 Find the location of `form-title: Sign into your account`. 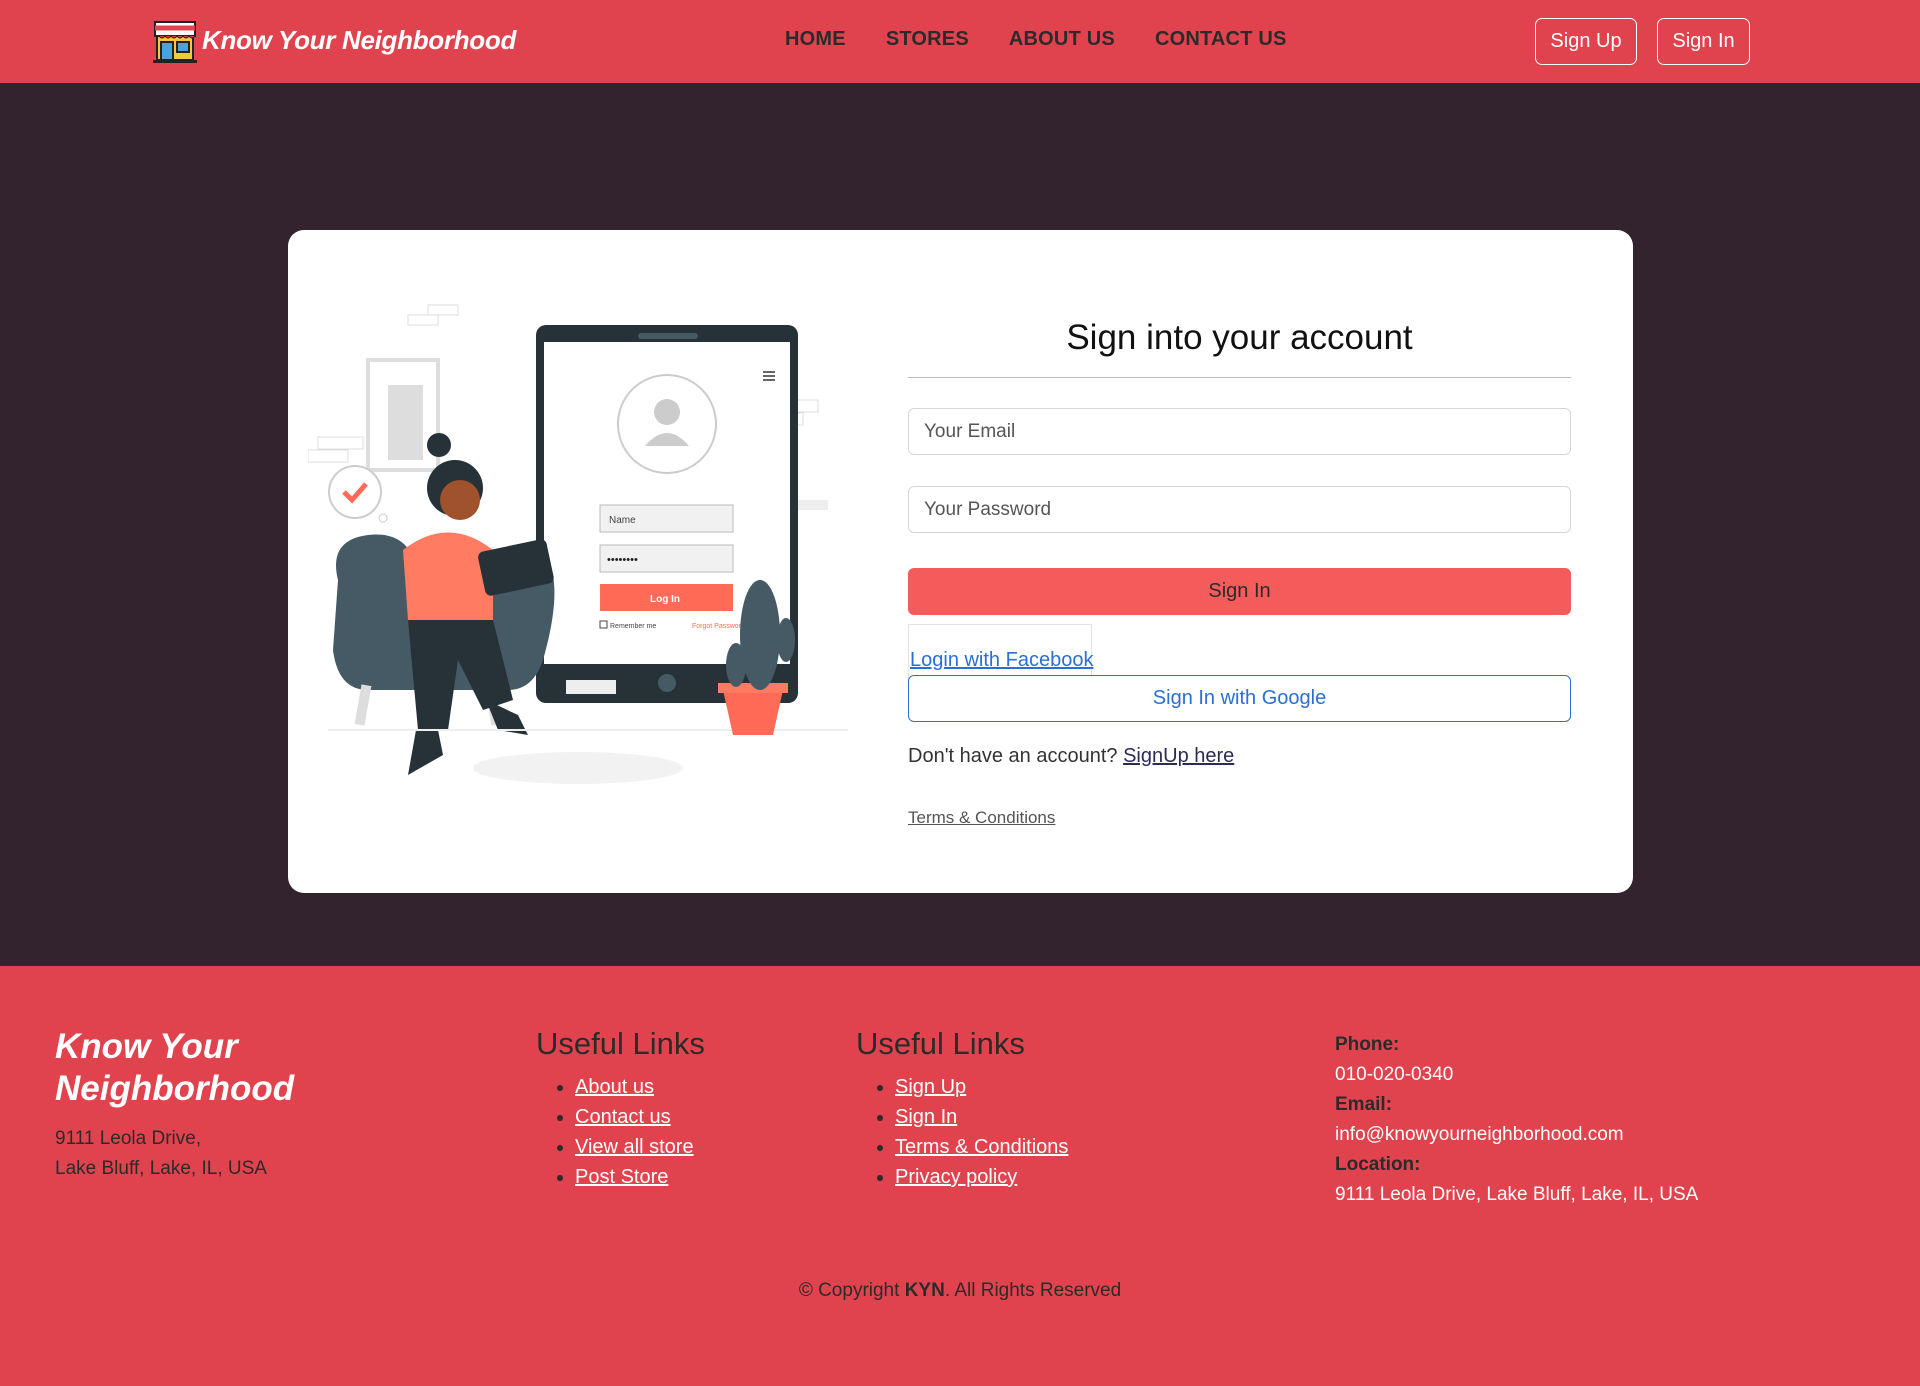

form-title: Sign into your account is located at coordinates (1239, 337).